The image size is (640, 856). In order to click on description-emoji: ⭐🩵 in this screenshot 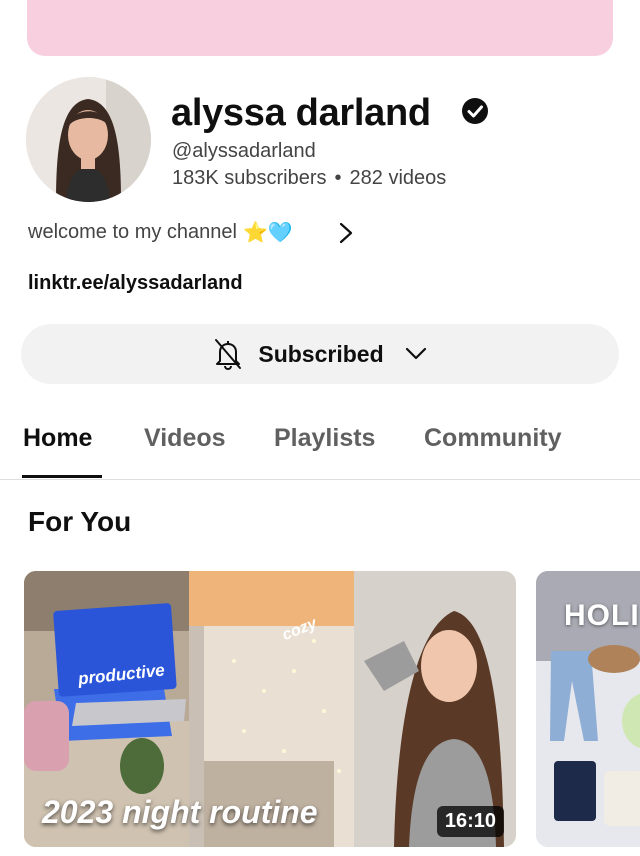, I will do `click(267, 233)`.